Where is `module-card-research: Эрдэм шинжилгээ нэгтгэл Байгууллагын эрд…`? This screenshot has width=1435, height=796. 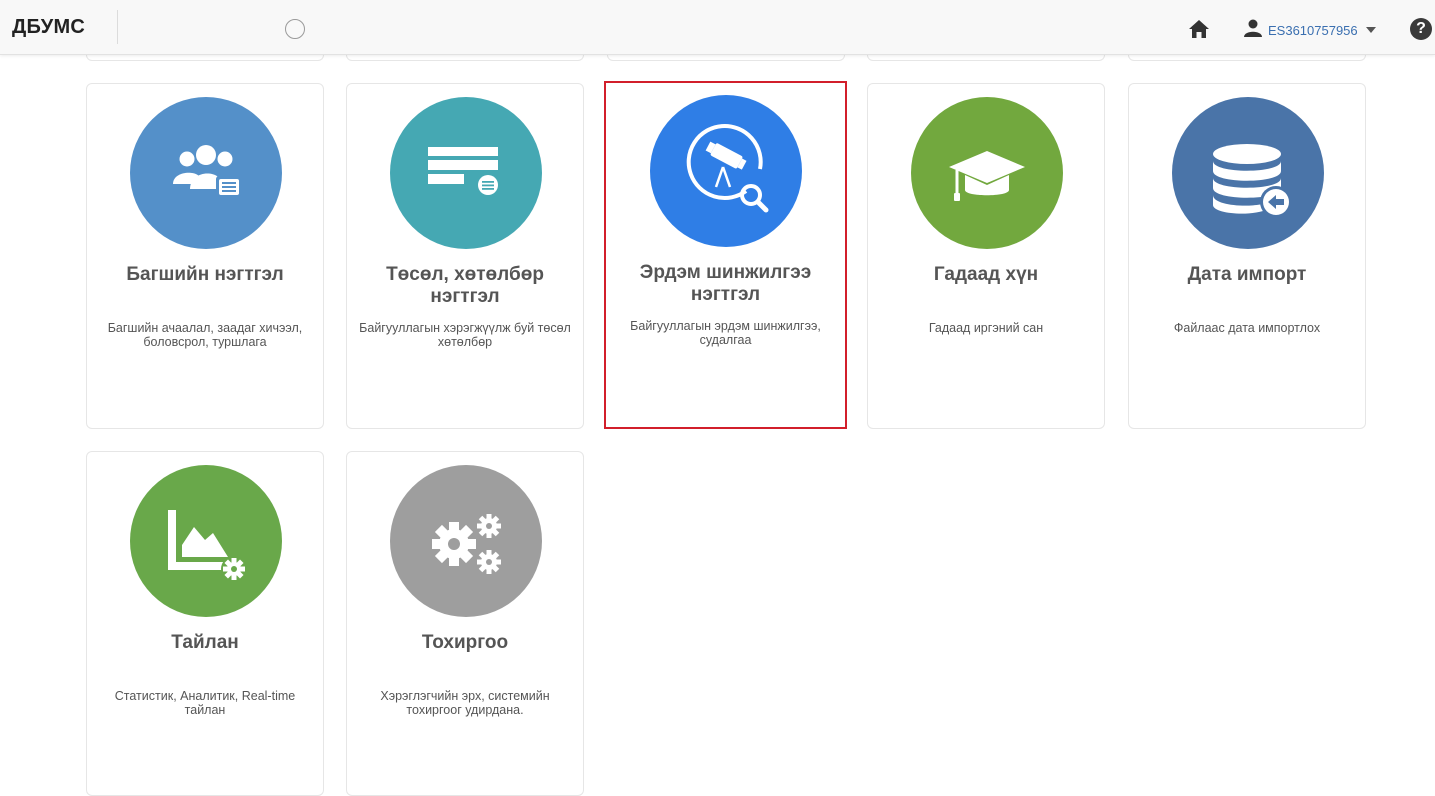 module-card-research: Эрдэм шинжилгээ нэгтгэл Байгууллагын эрд… is located at coordinates (725, 255).